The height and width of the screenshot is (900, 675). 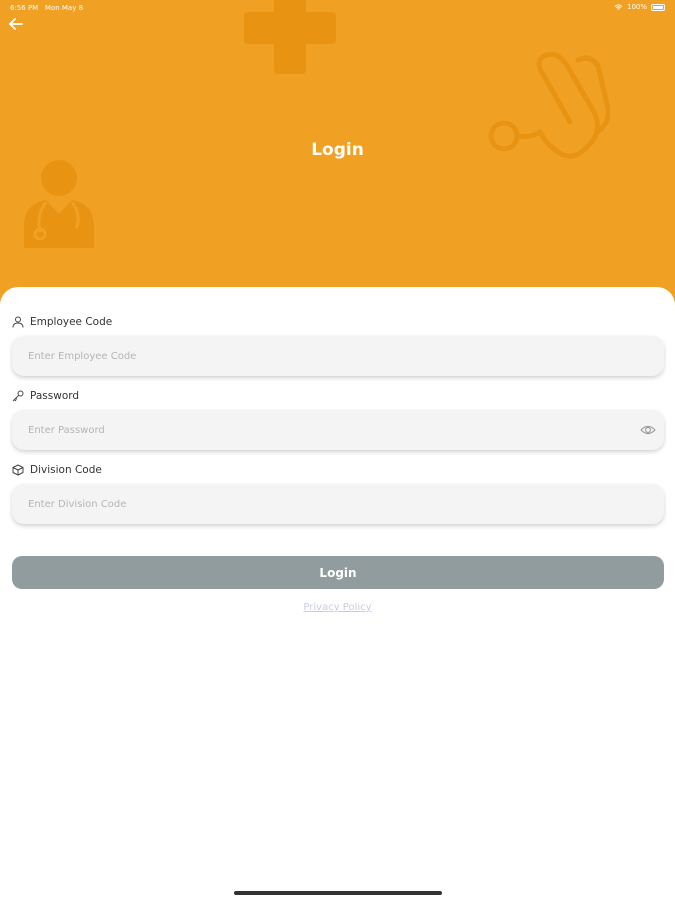 What do you see at coordinates (658, 7) in the screenshot?
I see `battery-icon` at bounding box center [658, 7].